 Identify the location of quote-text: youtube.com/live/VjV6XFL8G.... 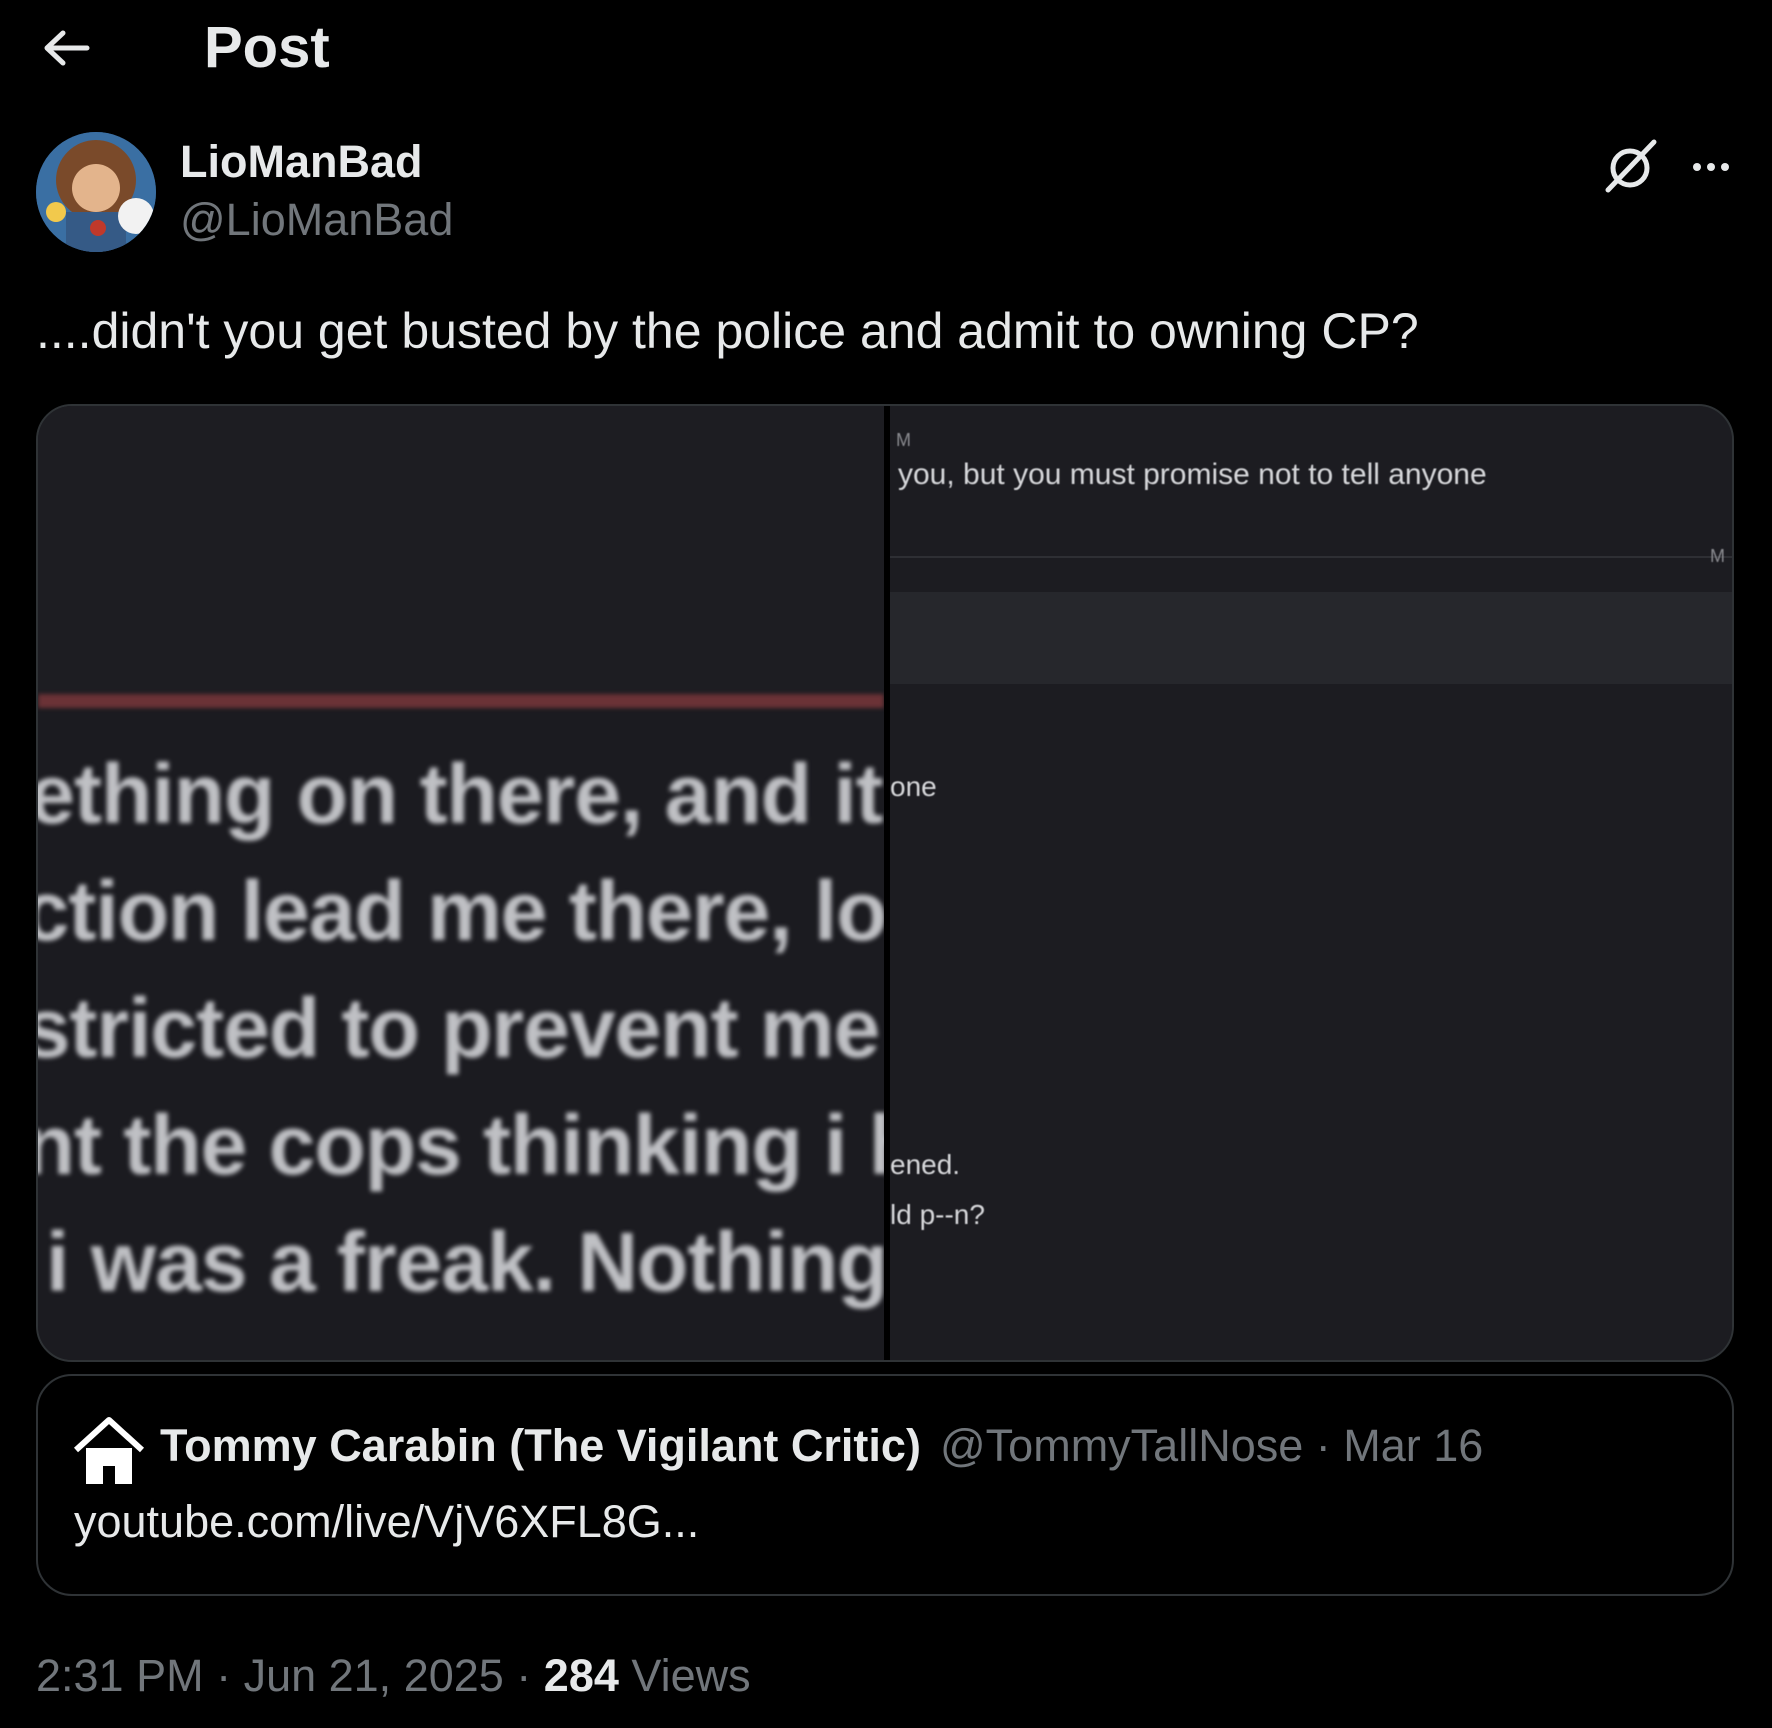
(387, 1521).